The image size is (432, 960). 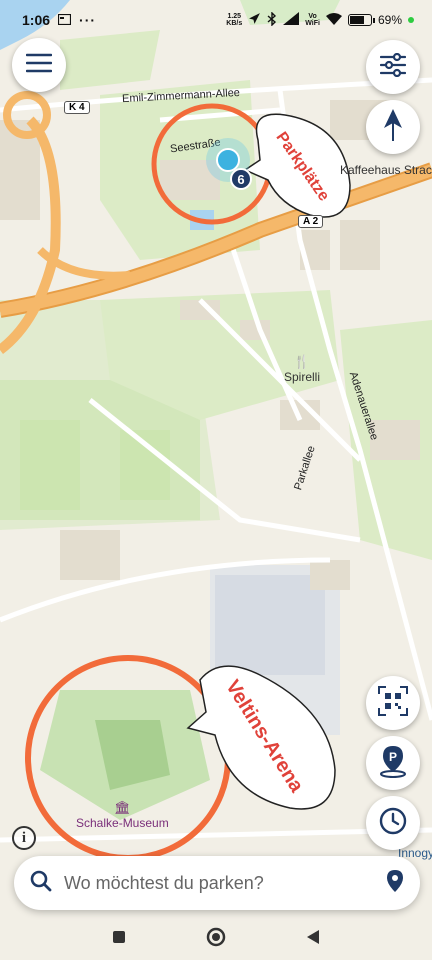 What do you see at coordinates (311, 221) in the screenshot?
I see `a2-road-shield: A 2` at bounding box center [311, 221].